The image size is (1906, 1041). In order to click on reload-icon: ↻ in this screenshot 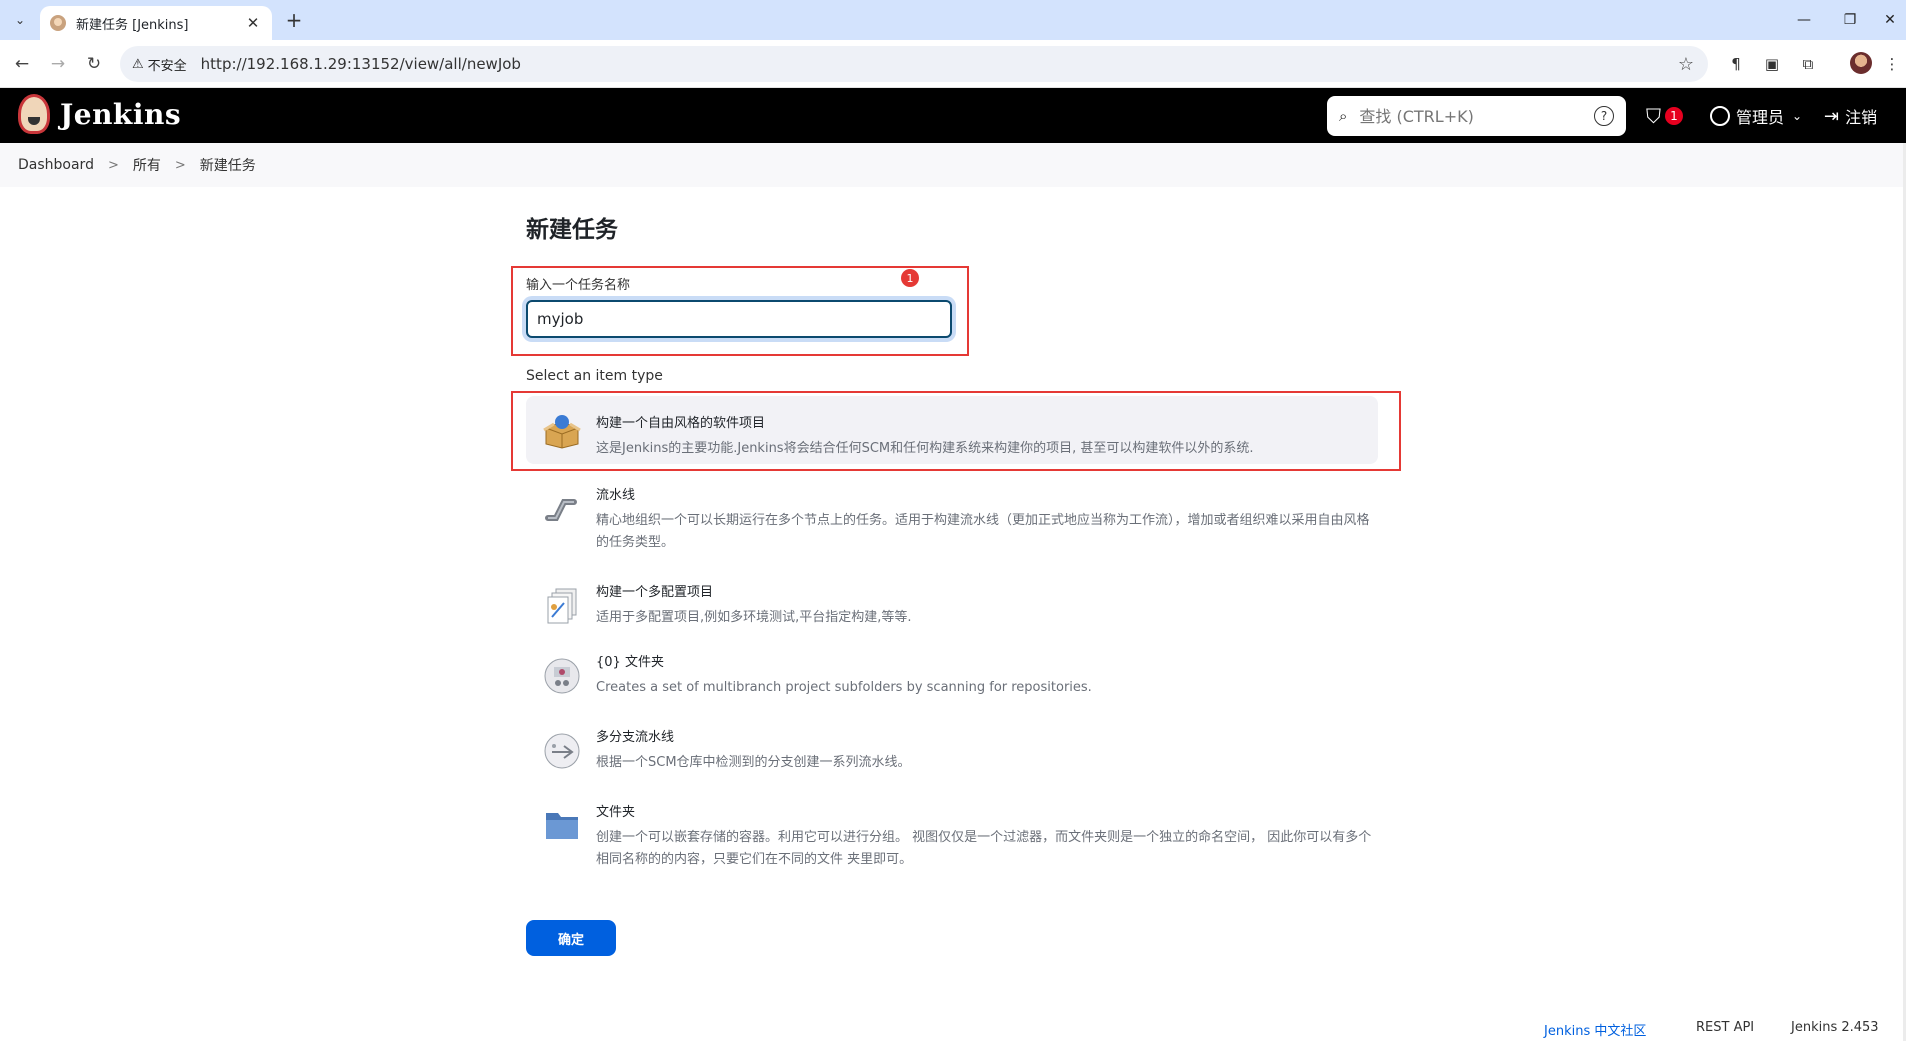, I will do `click(94, 64)`.